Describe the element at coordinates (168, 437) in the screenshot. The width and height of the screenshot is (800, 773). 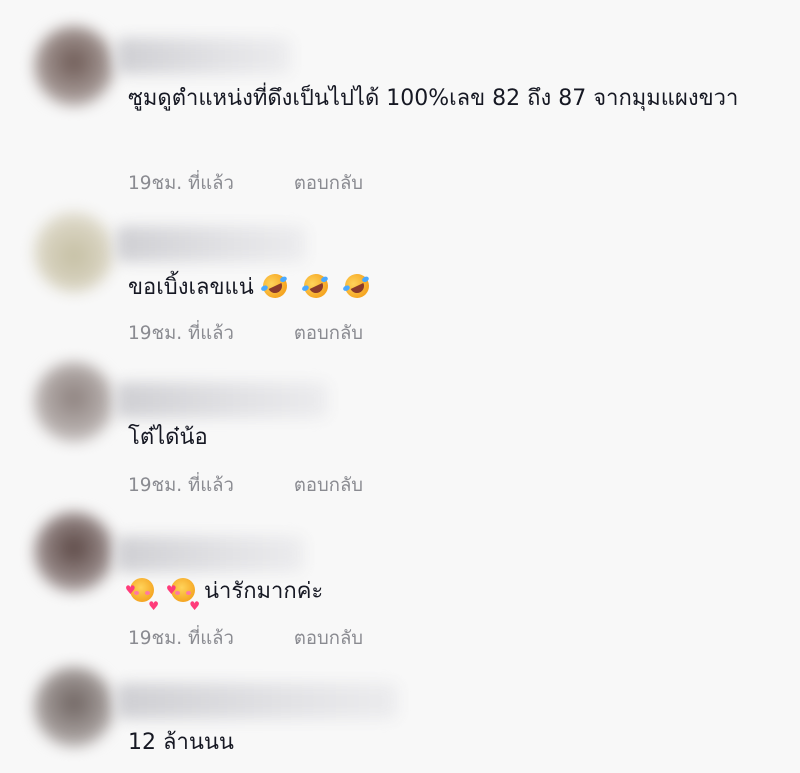
I see `comment-text: โต๋ได๋น้อ` at that location.